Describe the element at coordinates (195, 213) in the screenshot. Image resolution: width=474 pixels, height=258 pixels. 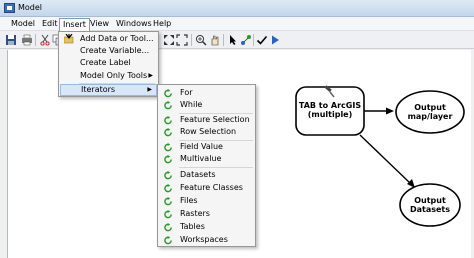
I see `iterator-label: Rasters` at that location.